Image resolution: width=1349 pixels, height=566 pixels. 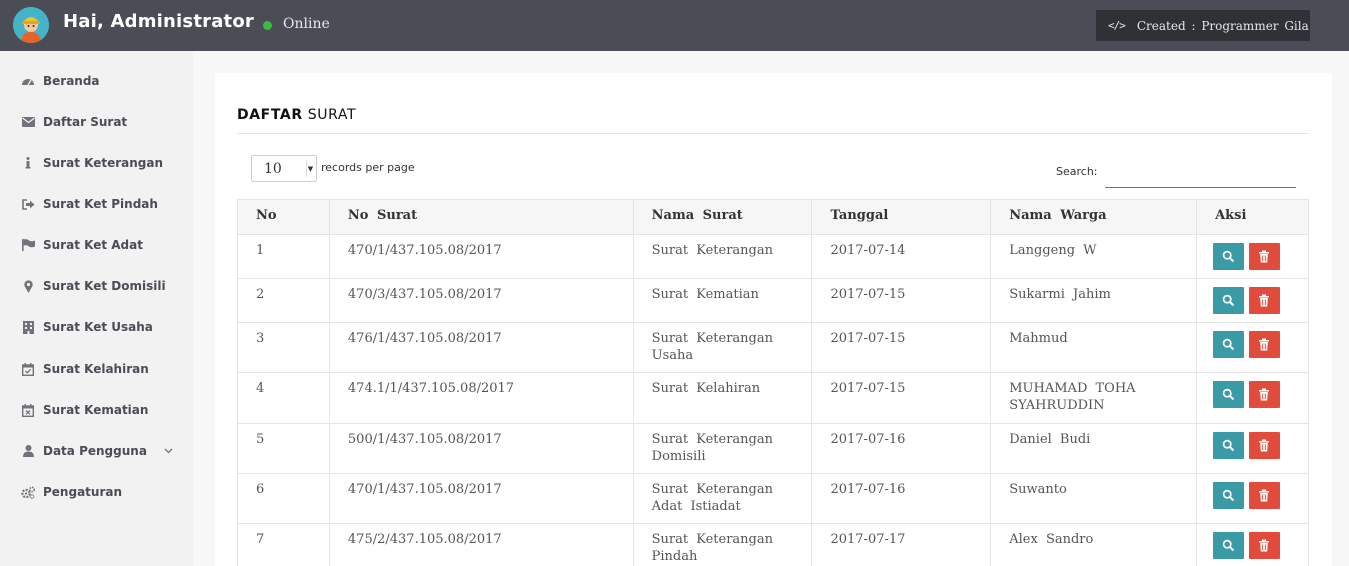 I want to click on sidebar-item-surat-kelahiran: Surat Kelahiran, so click(x=96, y=369).